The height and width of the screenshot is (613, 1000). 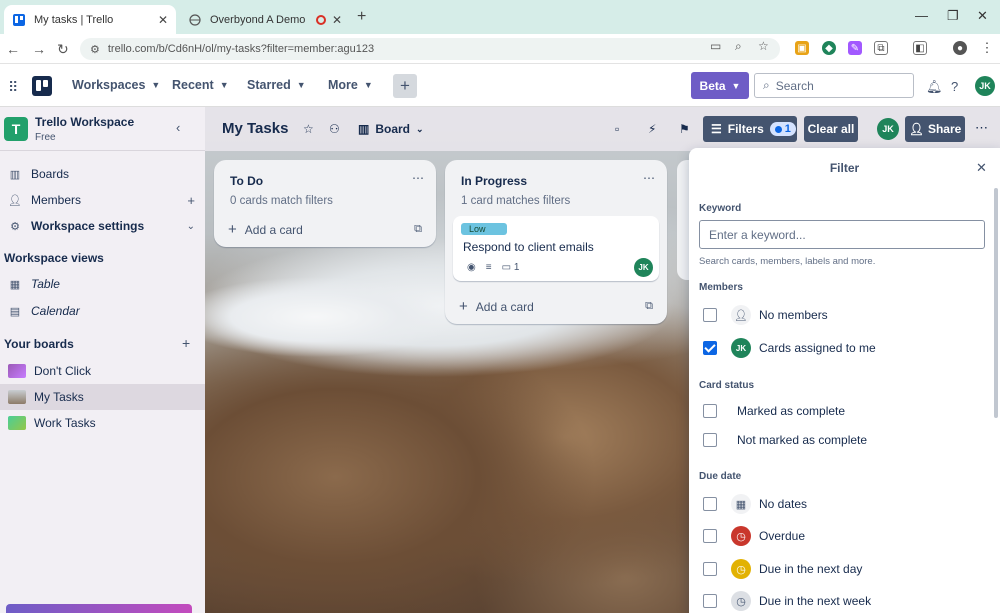 I want to click on calendar-icon: ▦, so click(x=741, y=504).